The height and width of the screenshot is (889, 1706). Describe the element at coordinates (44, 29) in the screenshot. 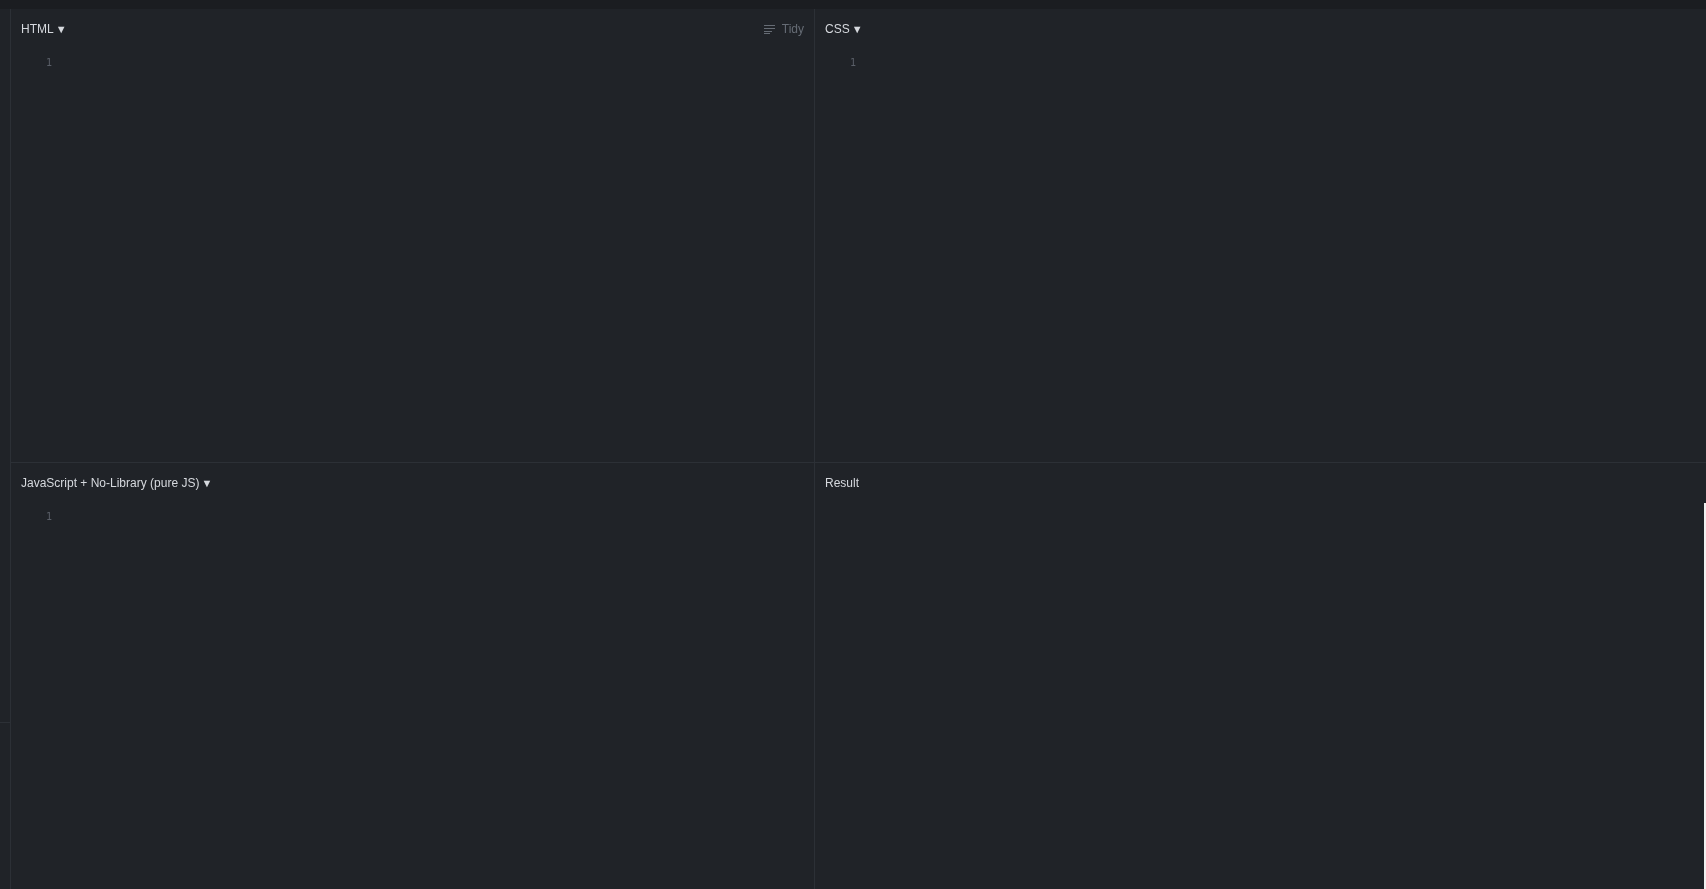

I see `language-dropdown: HTML ▼` at that location.